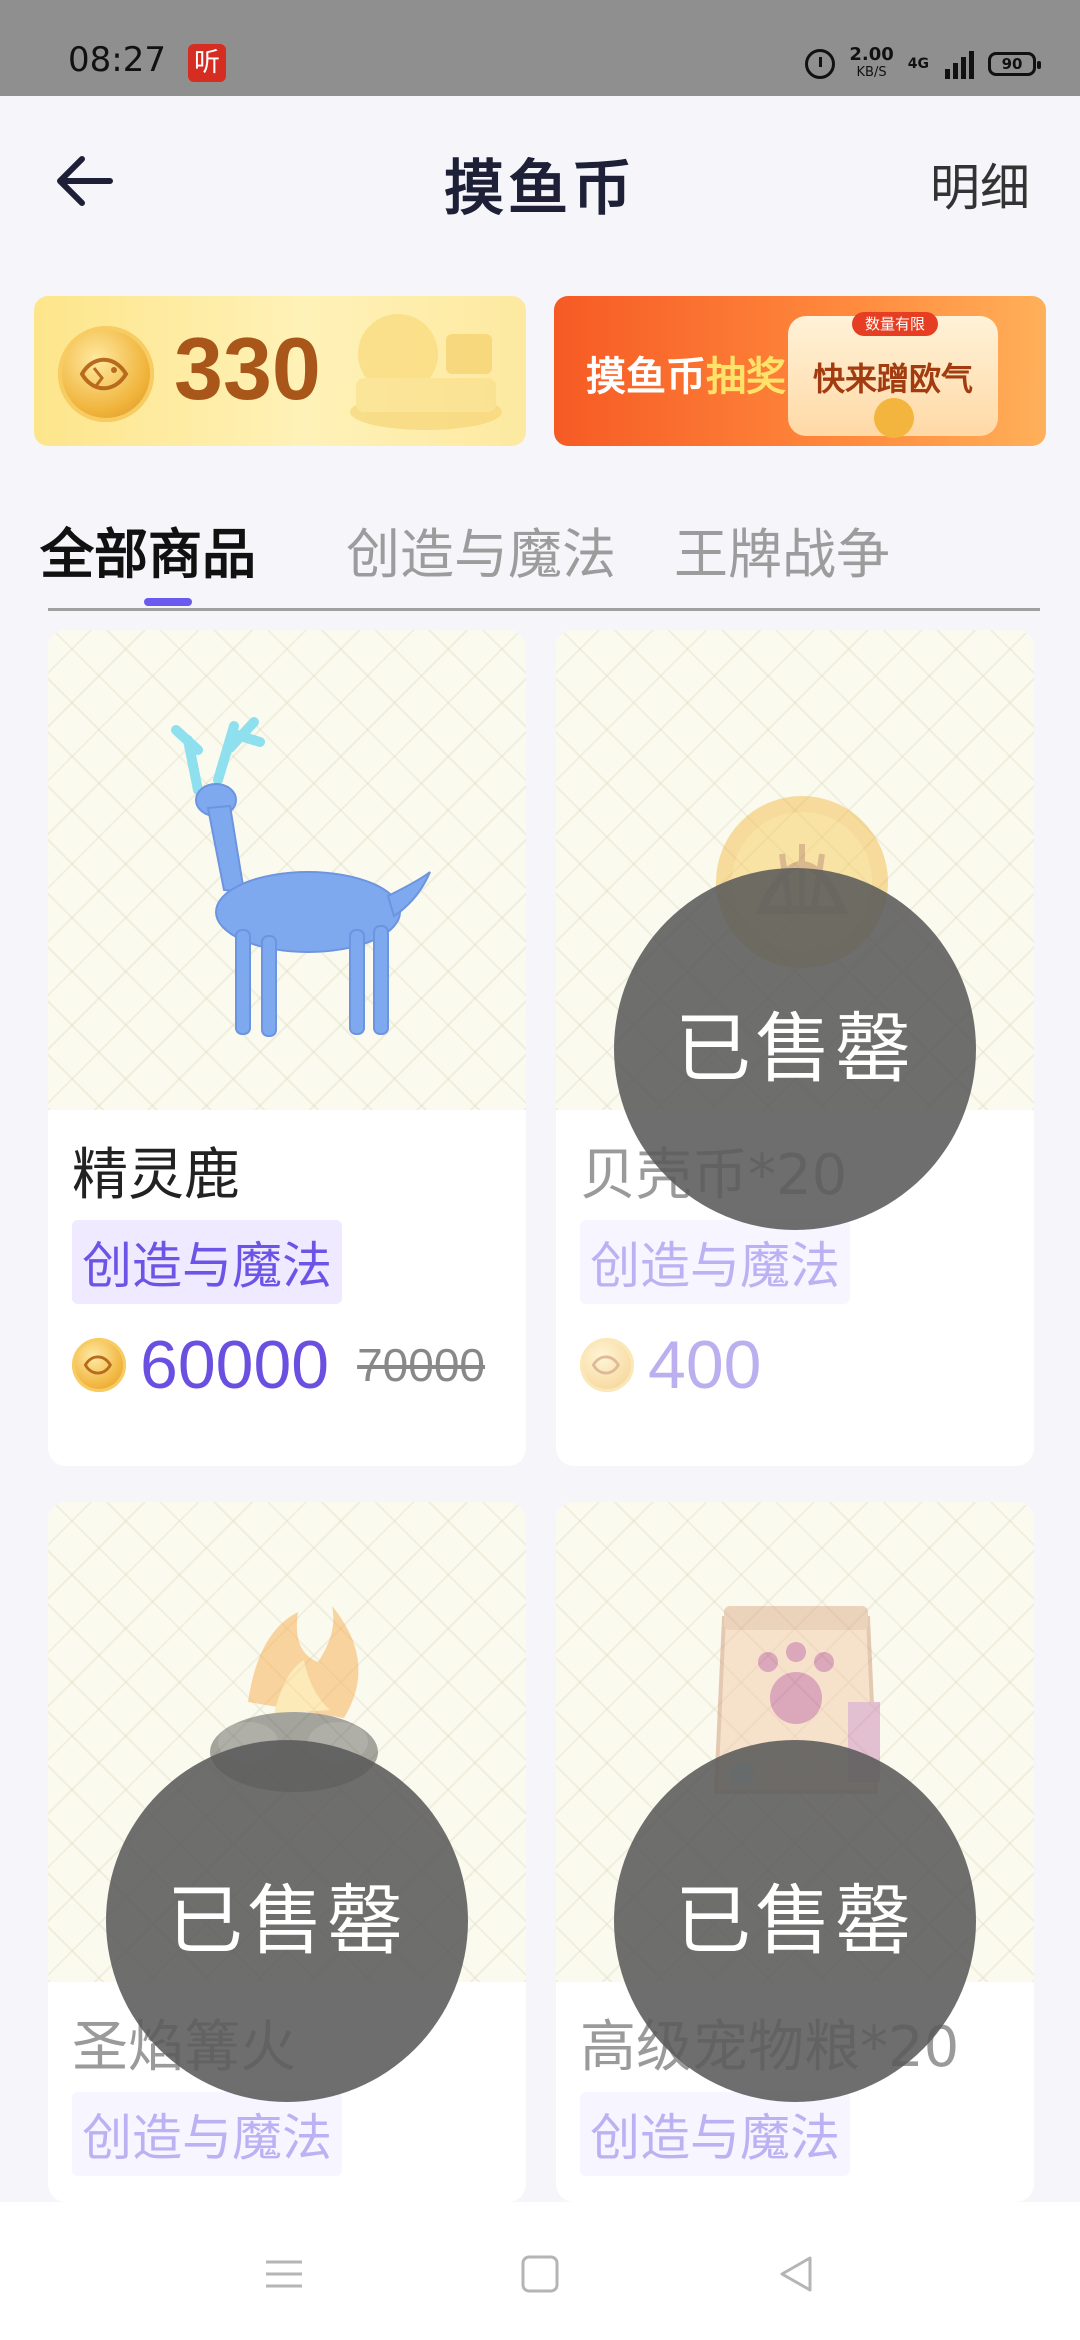  Describe the element at coordinates (959, 64) in the screenshot. I see `signal-icon` at that location.